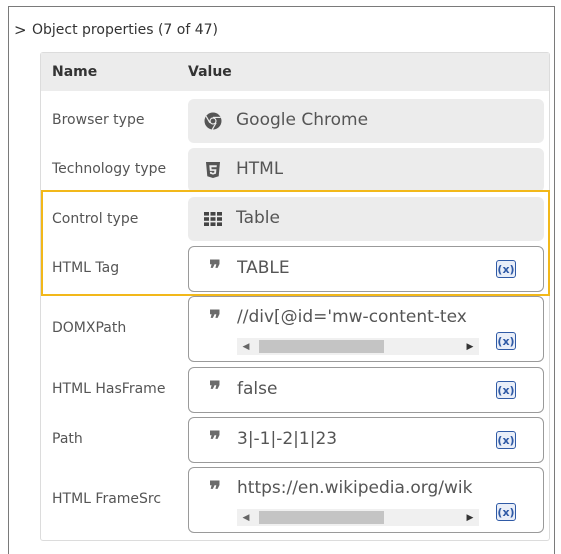  I want to click on property-value: //div[@id='mw-content-tex, so click(352, 317).